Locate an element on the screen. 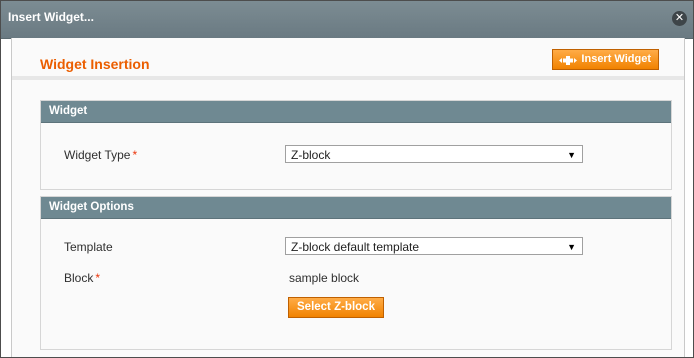 The image size is (694, 358). select-z-block-button: Select Z-block is located at coordinates (336, 307).